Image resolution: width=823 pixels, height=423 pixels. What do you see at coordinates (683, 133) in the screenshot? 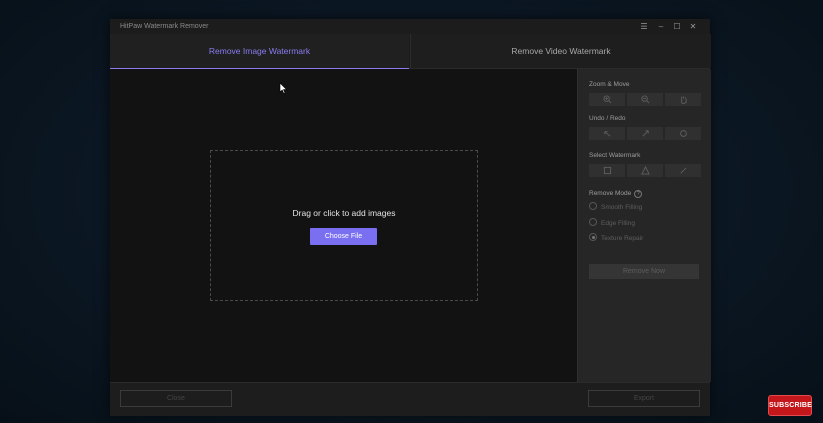
I see `reset-icon` at bounding box center [683, 133].